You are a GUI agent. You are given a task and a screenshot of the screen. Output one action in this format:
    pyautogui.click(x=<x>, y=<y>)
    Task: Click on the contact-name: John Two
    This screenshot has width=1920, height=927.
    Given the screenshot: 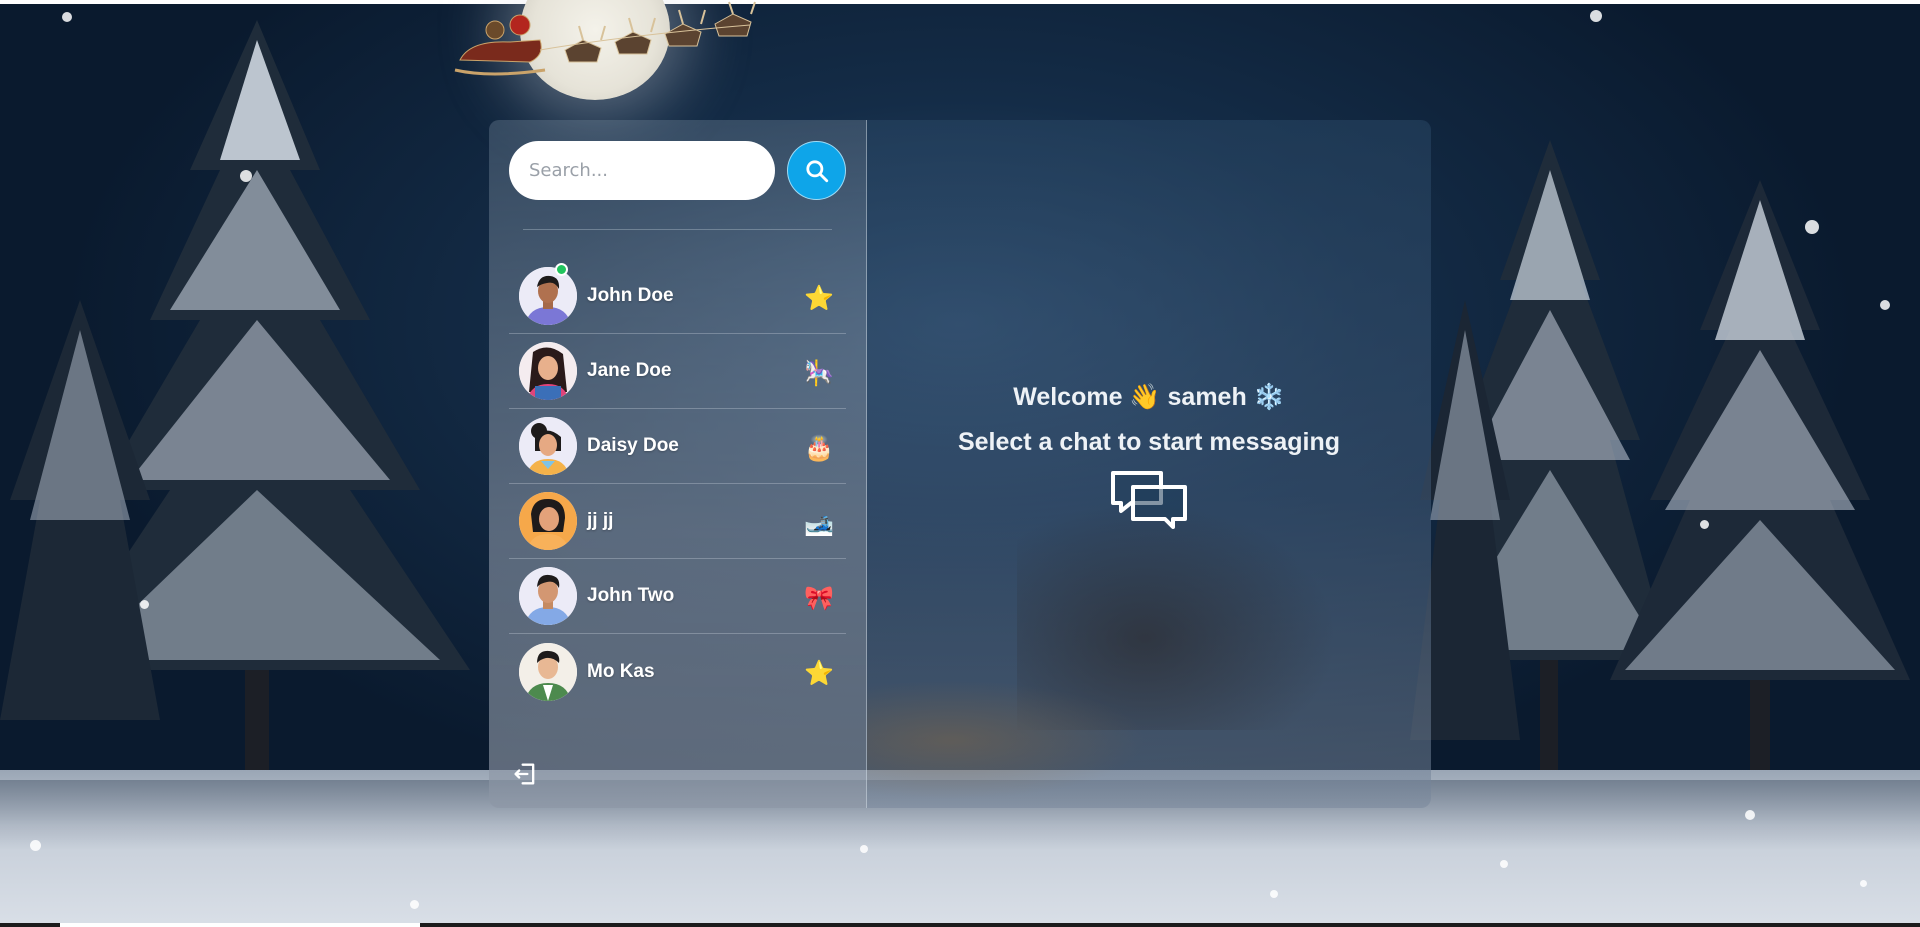 What is the action you would take?
    pyautogui.click(x=631, y=595)
    